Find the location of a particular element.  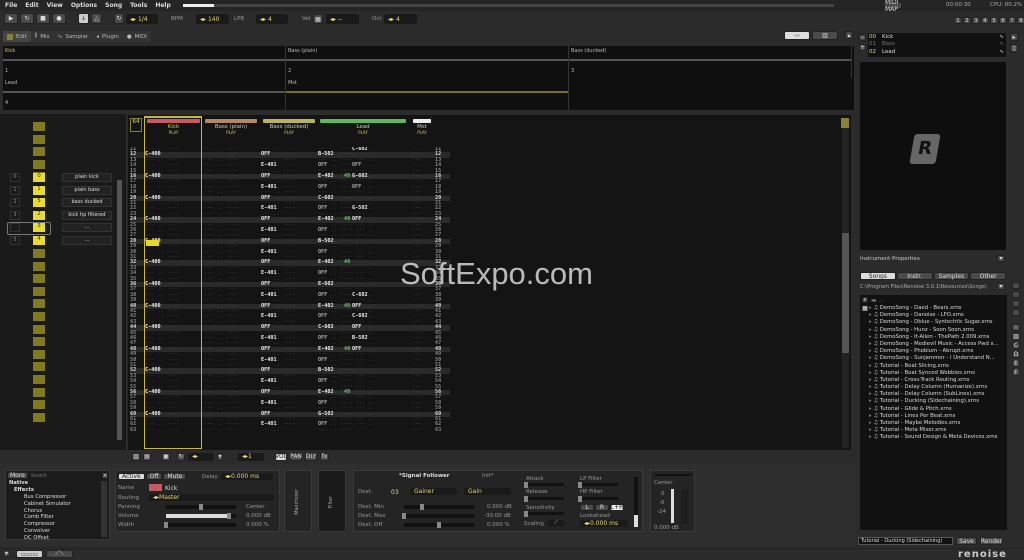

off-button: Off is located at coordinates (154, 476).